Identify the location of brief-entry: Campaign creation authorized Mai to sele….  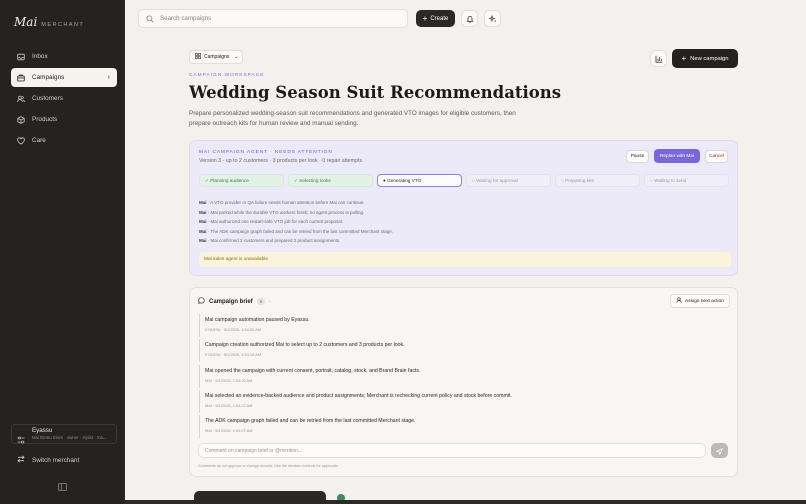
(355, 351).